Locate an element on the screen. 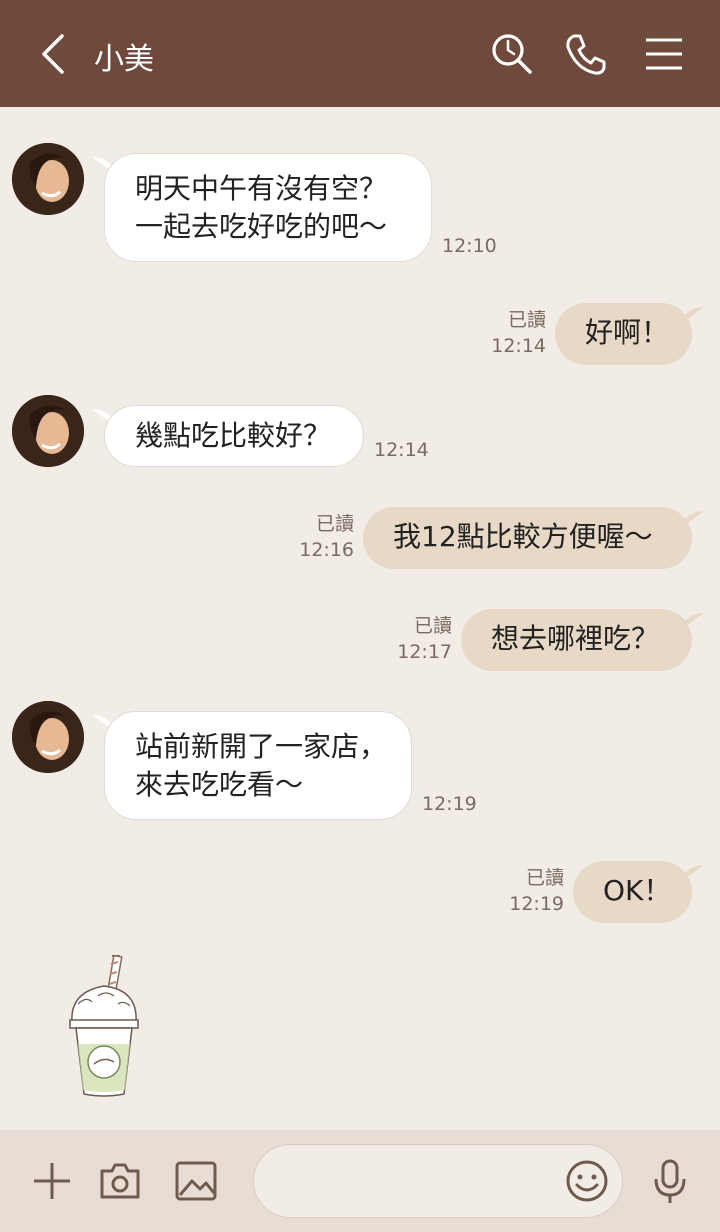 The width and height of the screenshot is (720, 1232). chevron-left-icon is located at coordinates (54, 54).